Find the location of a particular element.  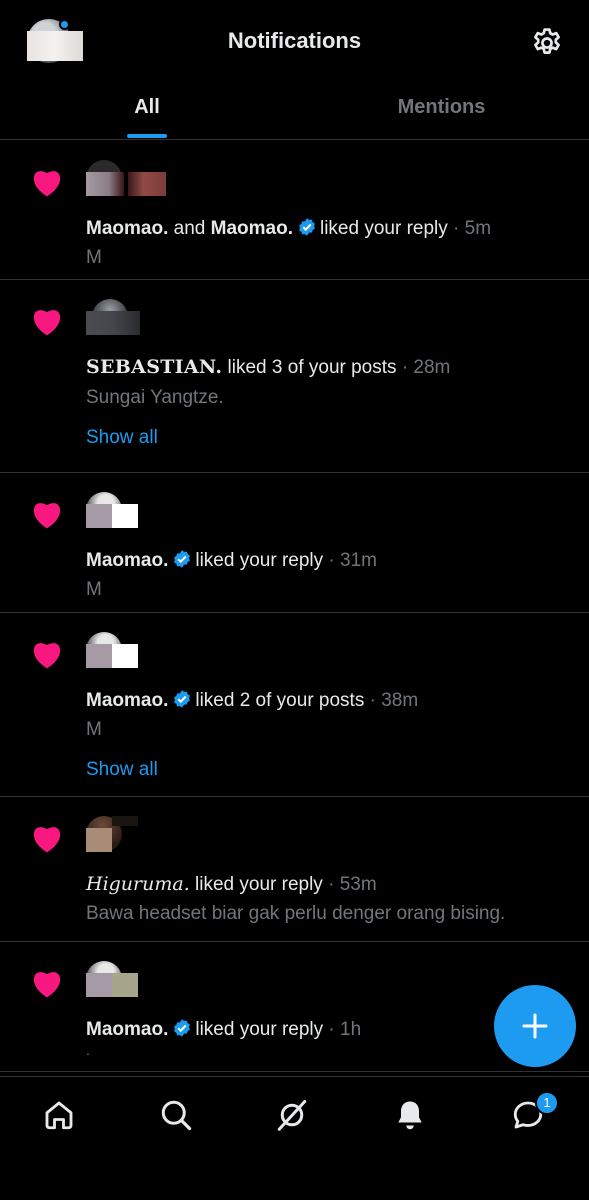

notification-text: Maomao. liked 2 of your posts · 38m is located at coordinates (252, 700).